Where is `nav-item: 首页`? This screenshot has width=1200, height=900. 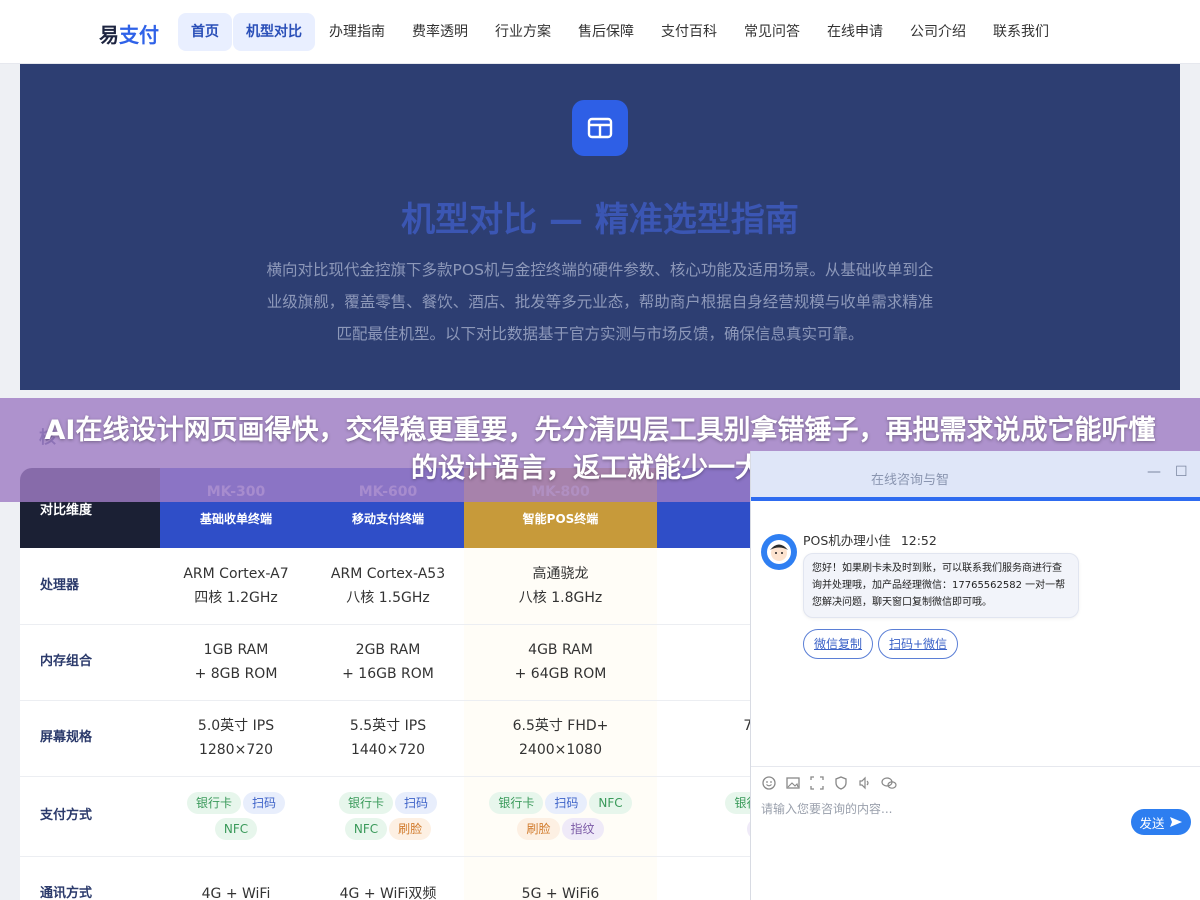 nav-item: 首页 is located at coordinates (205, 32).